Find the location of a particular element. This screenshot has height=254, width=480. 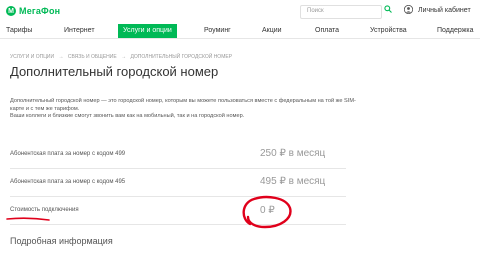

breadcrumb-item-services: УСЛУГИ И ОПЦИИ is located at coordinates (32, 57).